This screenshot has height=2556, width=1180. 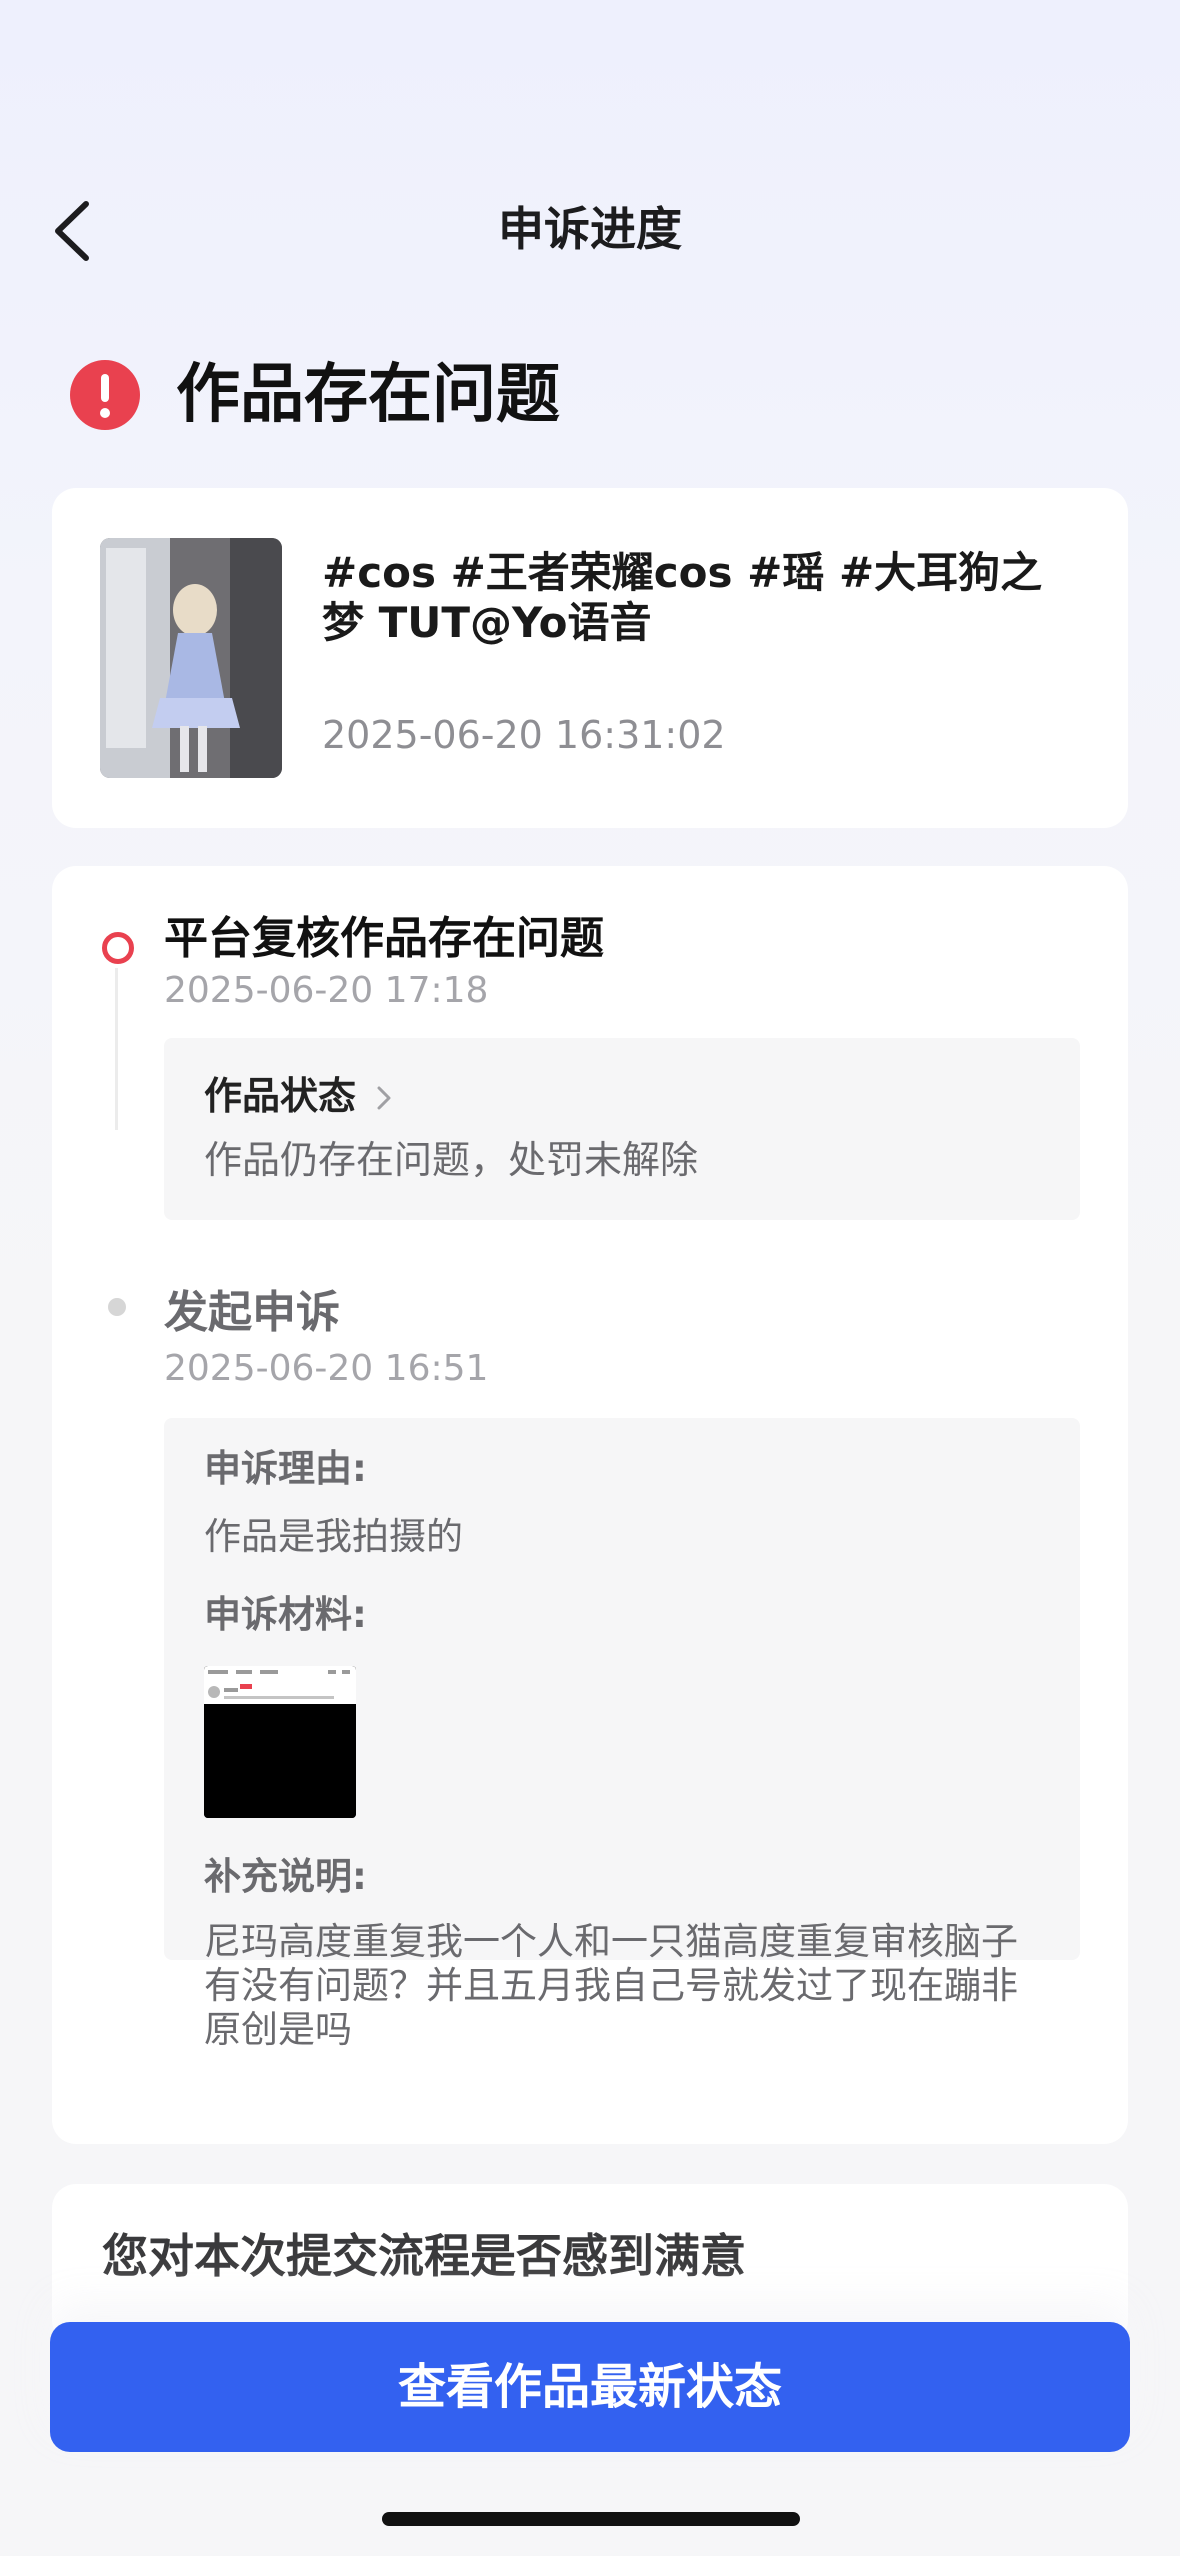 I want to click on page-title: 申诉进度, so click(x=590, y=229).